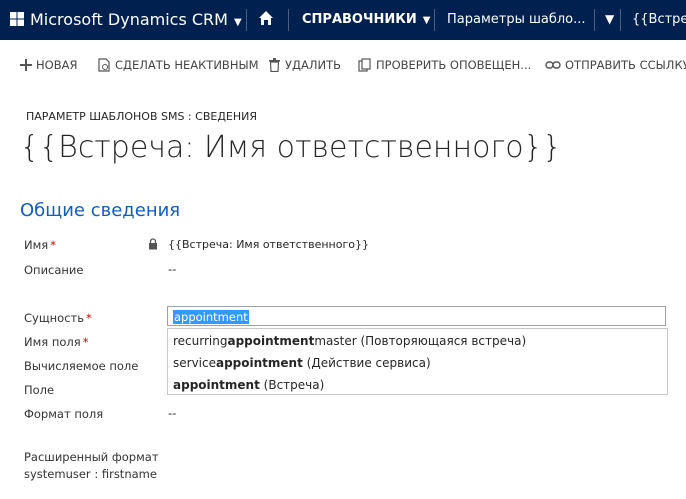 This screenshot has height=499, width=686. What do you see at coordinates (54, 270) in the screenshot?
I see `description-label: Описание` at bounding box center [54, 270].